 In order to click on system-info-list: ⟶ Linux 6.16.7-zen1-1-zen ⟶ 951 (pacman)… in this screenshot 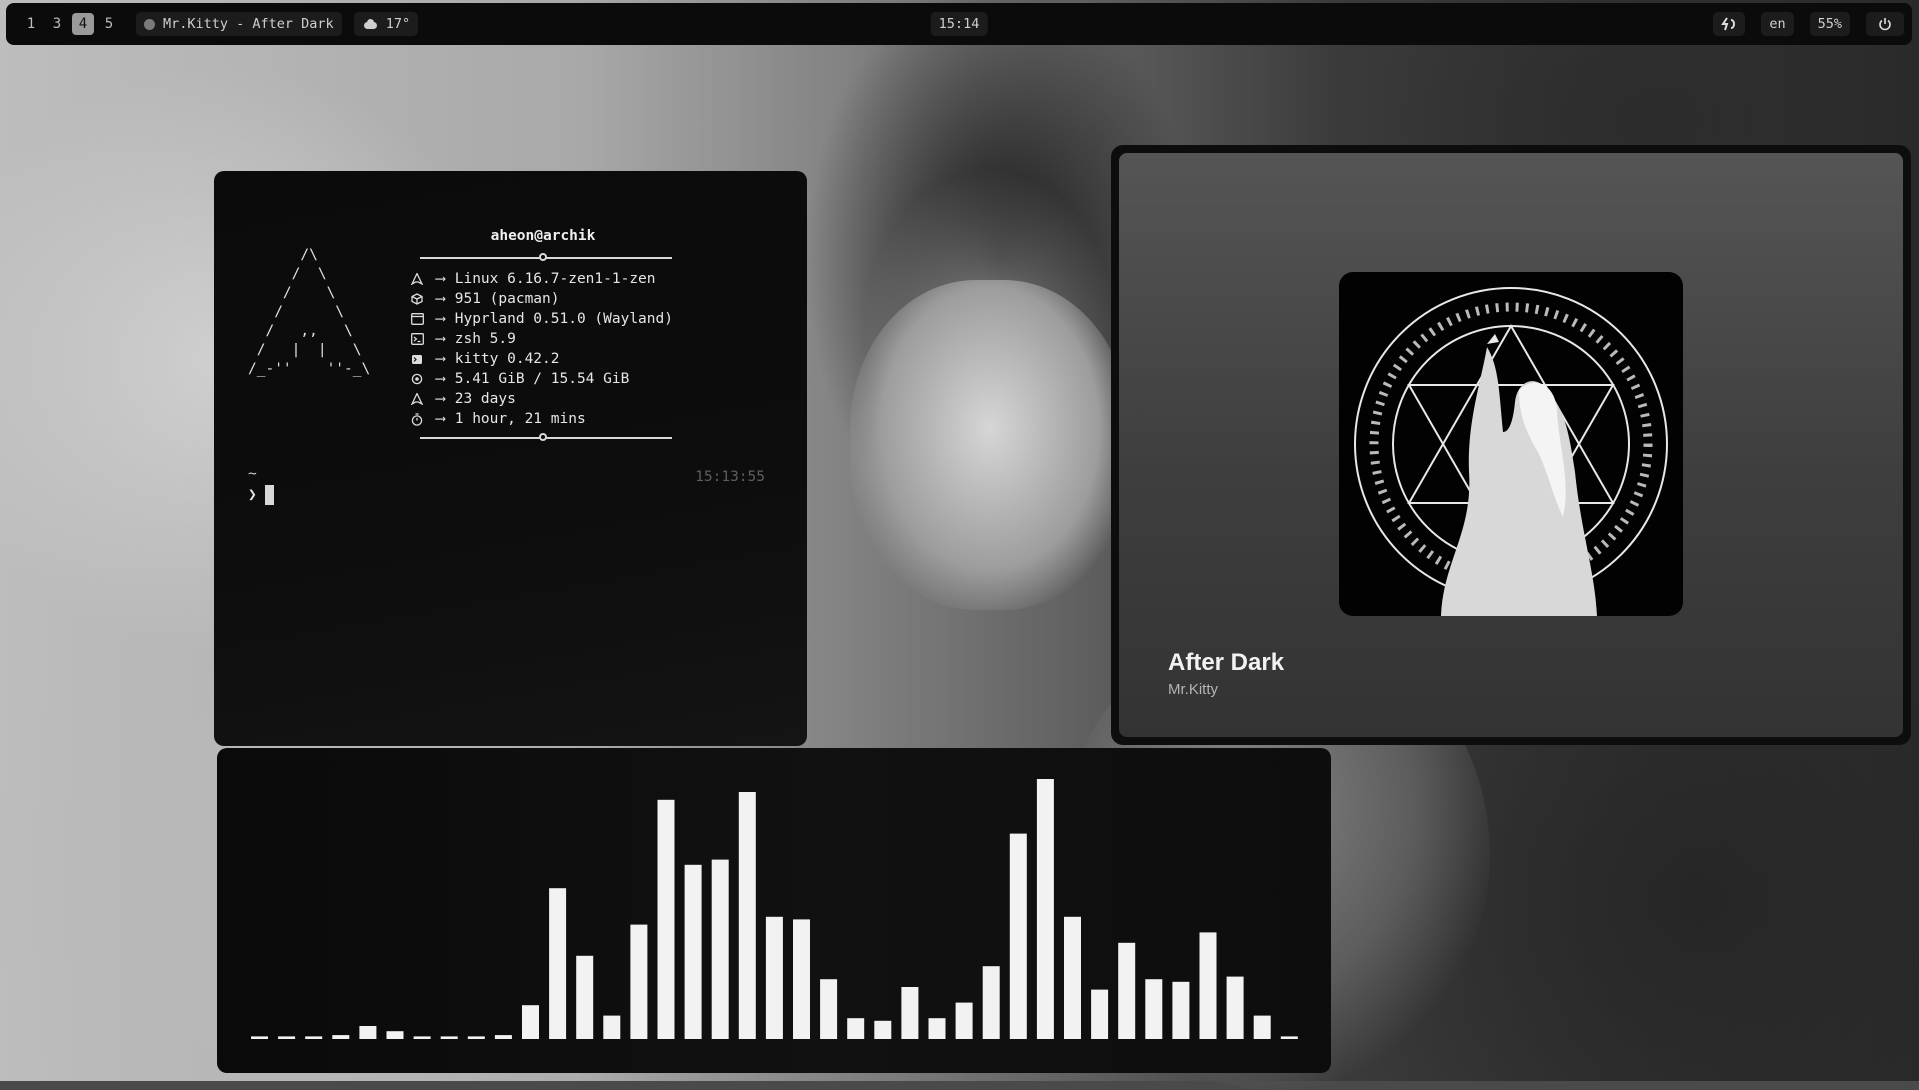, I will do `click(541, 349)`.